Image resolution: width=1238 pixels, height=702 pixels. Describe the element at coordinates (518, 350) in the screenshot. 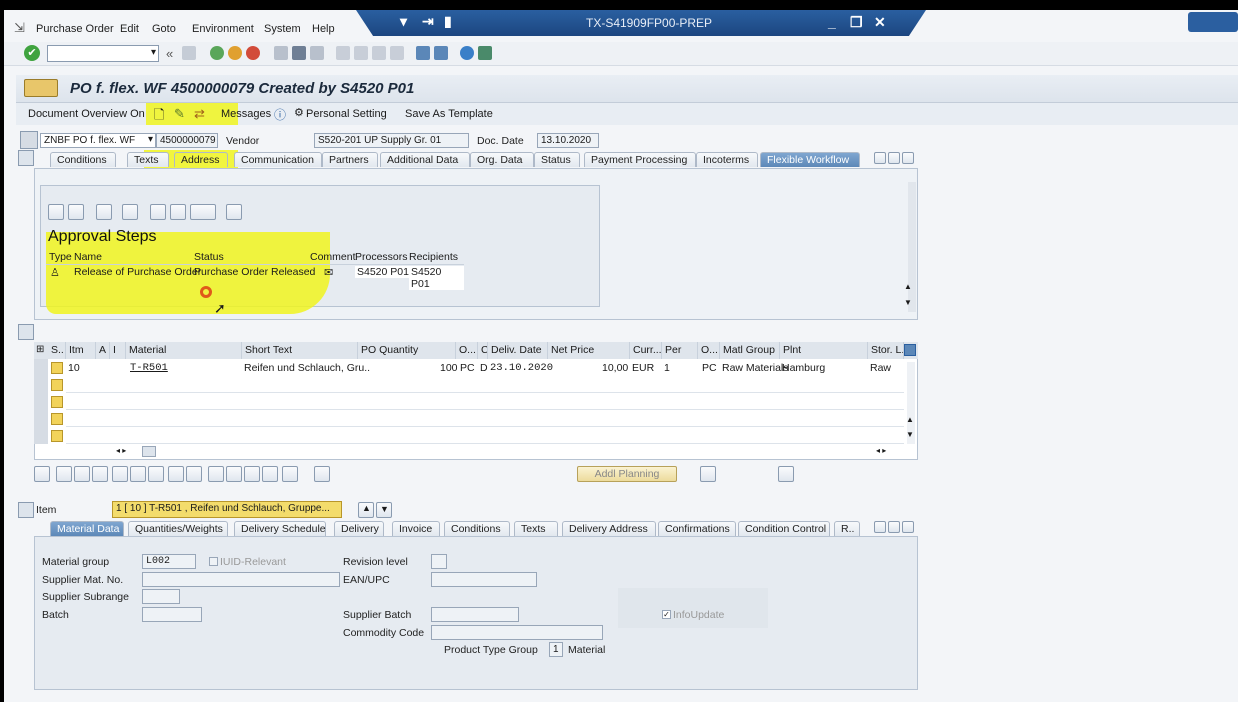

I see `col-deliv-date: Deliv. Date` at that location.